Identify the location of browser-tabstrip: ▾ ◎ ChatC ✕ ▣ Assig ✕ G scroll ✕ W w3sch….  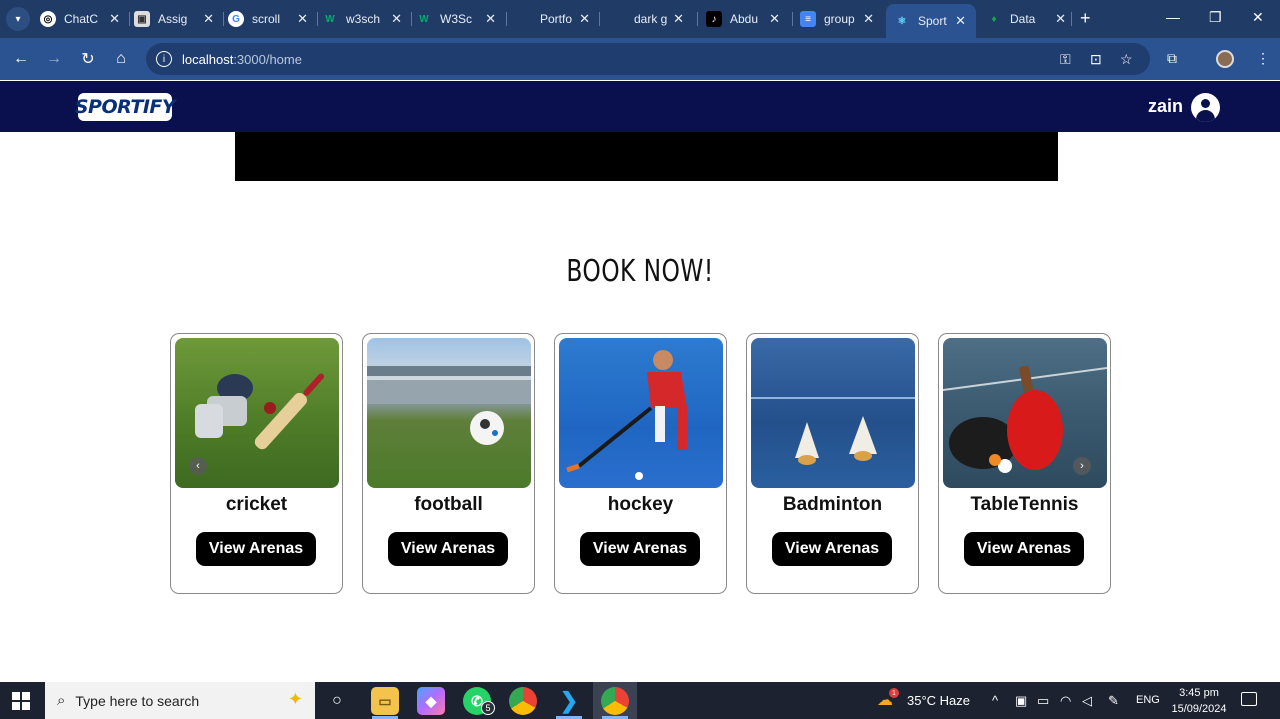
(640, 19).